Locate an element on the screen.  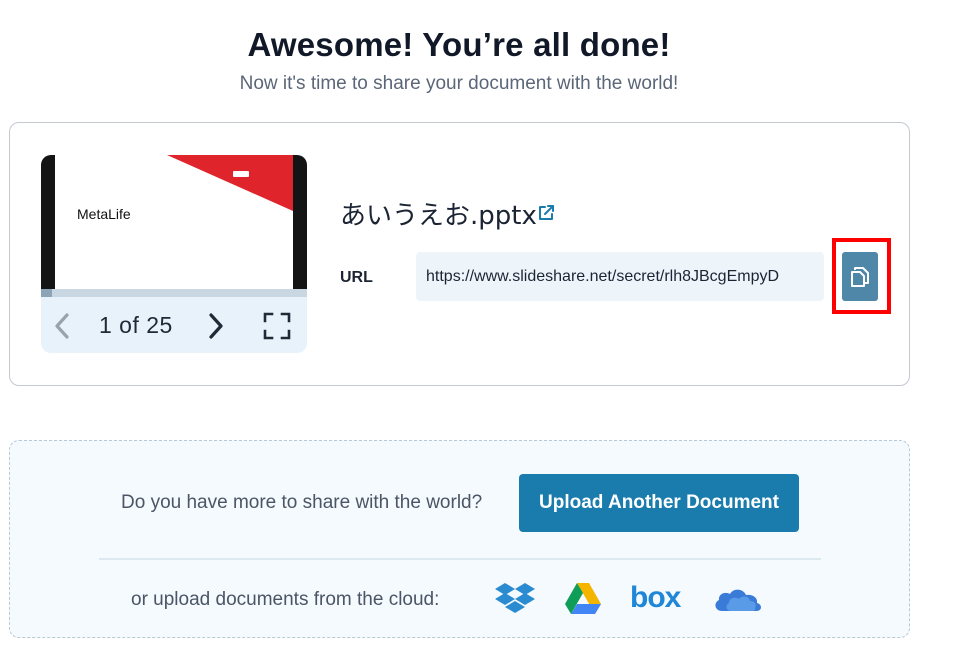
slide-red-banner is located at coordinates (230, 183).